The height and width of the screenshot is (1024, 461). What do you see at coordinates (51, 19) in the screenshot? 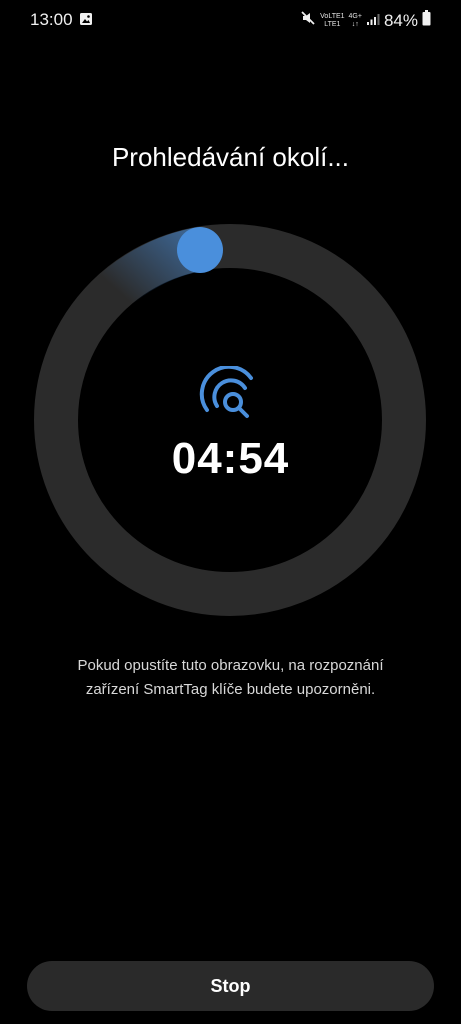
I see `status-time: 13:00` at bounding box center [51, 19].